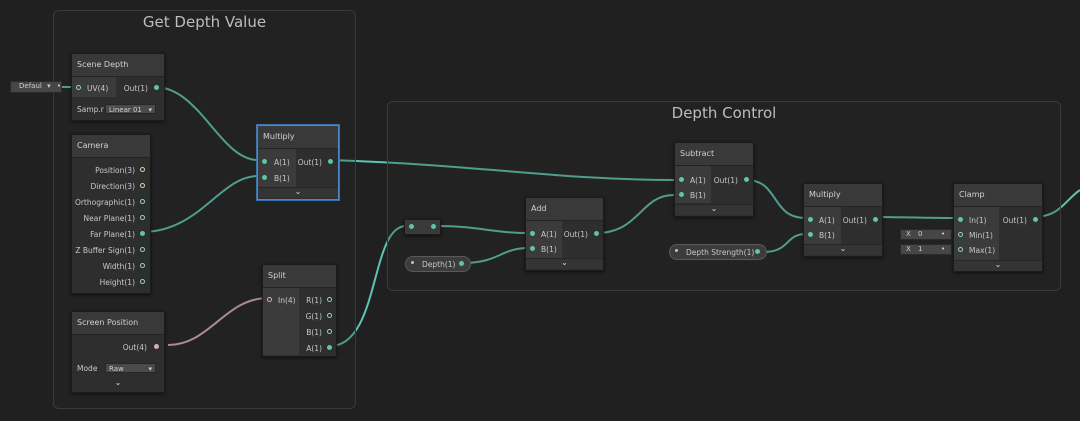 This screenshot has width=1080, height=421. I want to click on sampler-value: Linear 01, so click(125, 110).